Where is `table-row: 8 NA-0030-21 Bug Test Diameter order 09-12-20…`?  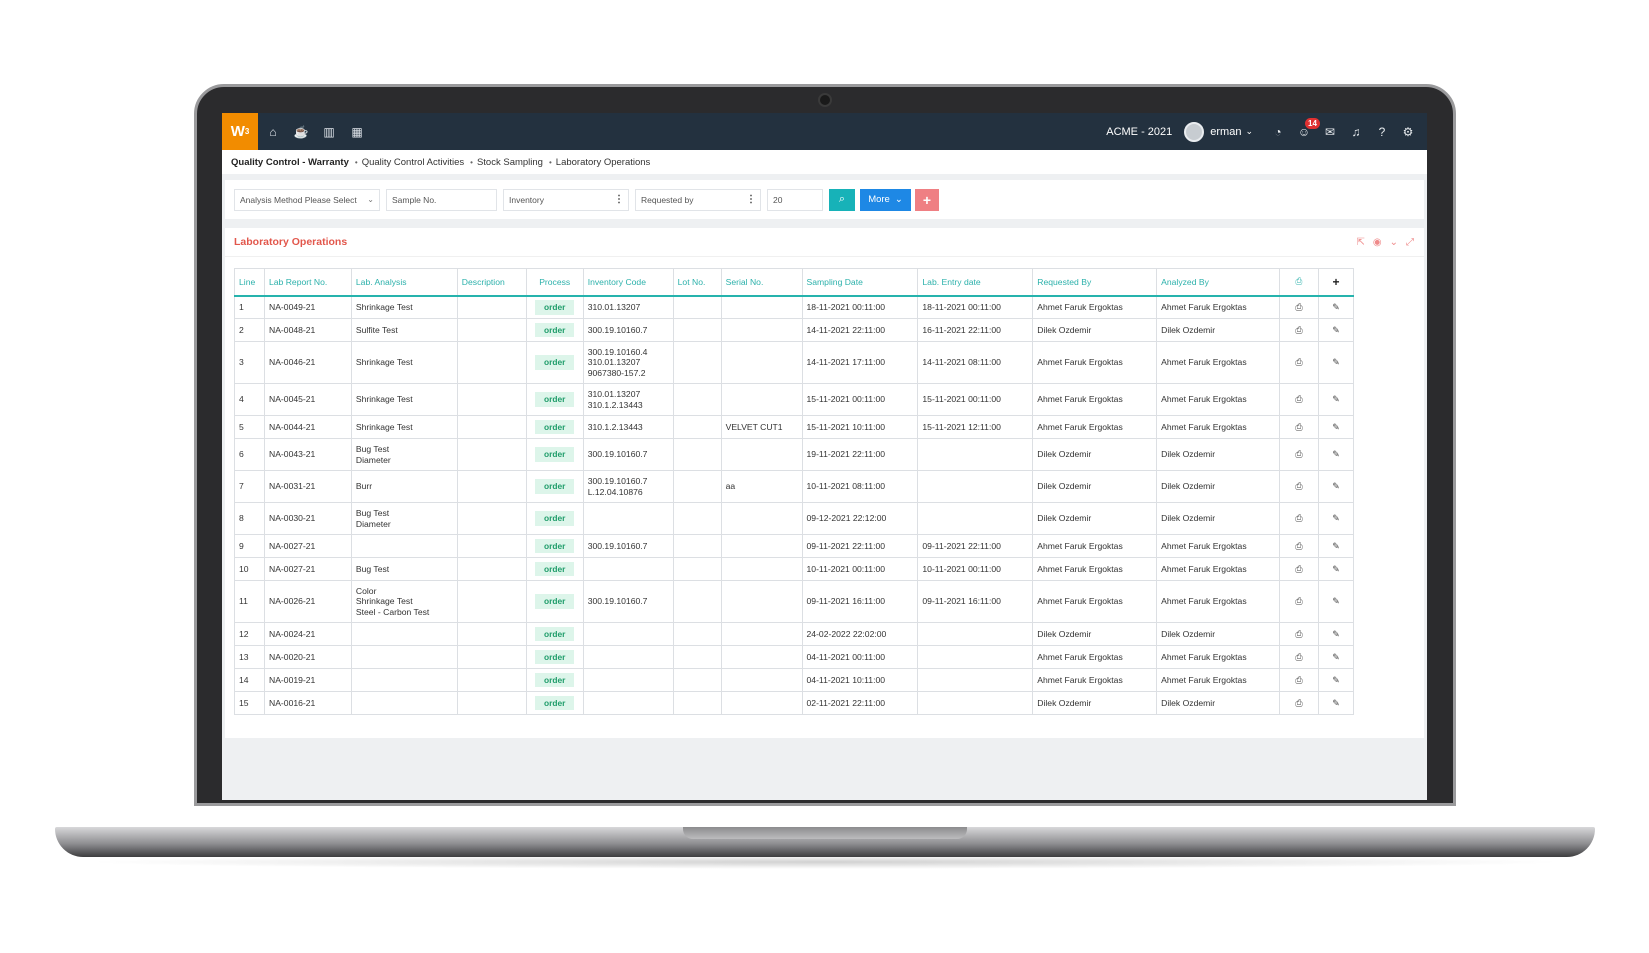
table-row: 8 NA-0030-21 Bug Test Diameter order 09-12-20… is located at coordinates (794, 518).